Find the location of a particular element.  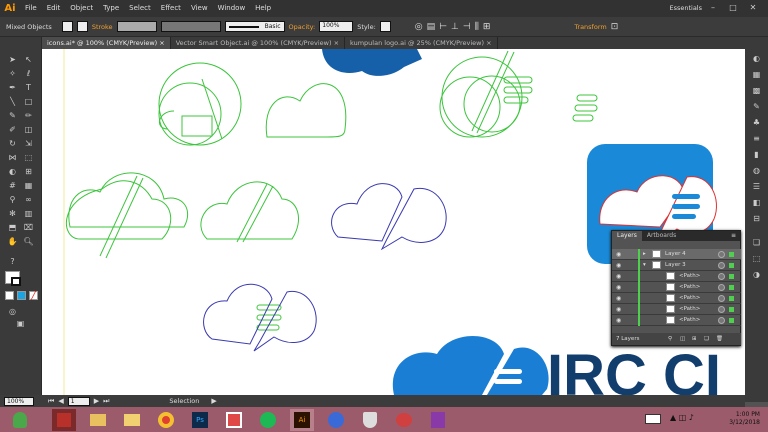

media-taskbar-icon is located at coordinates (336, 420).